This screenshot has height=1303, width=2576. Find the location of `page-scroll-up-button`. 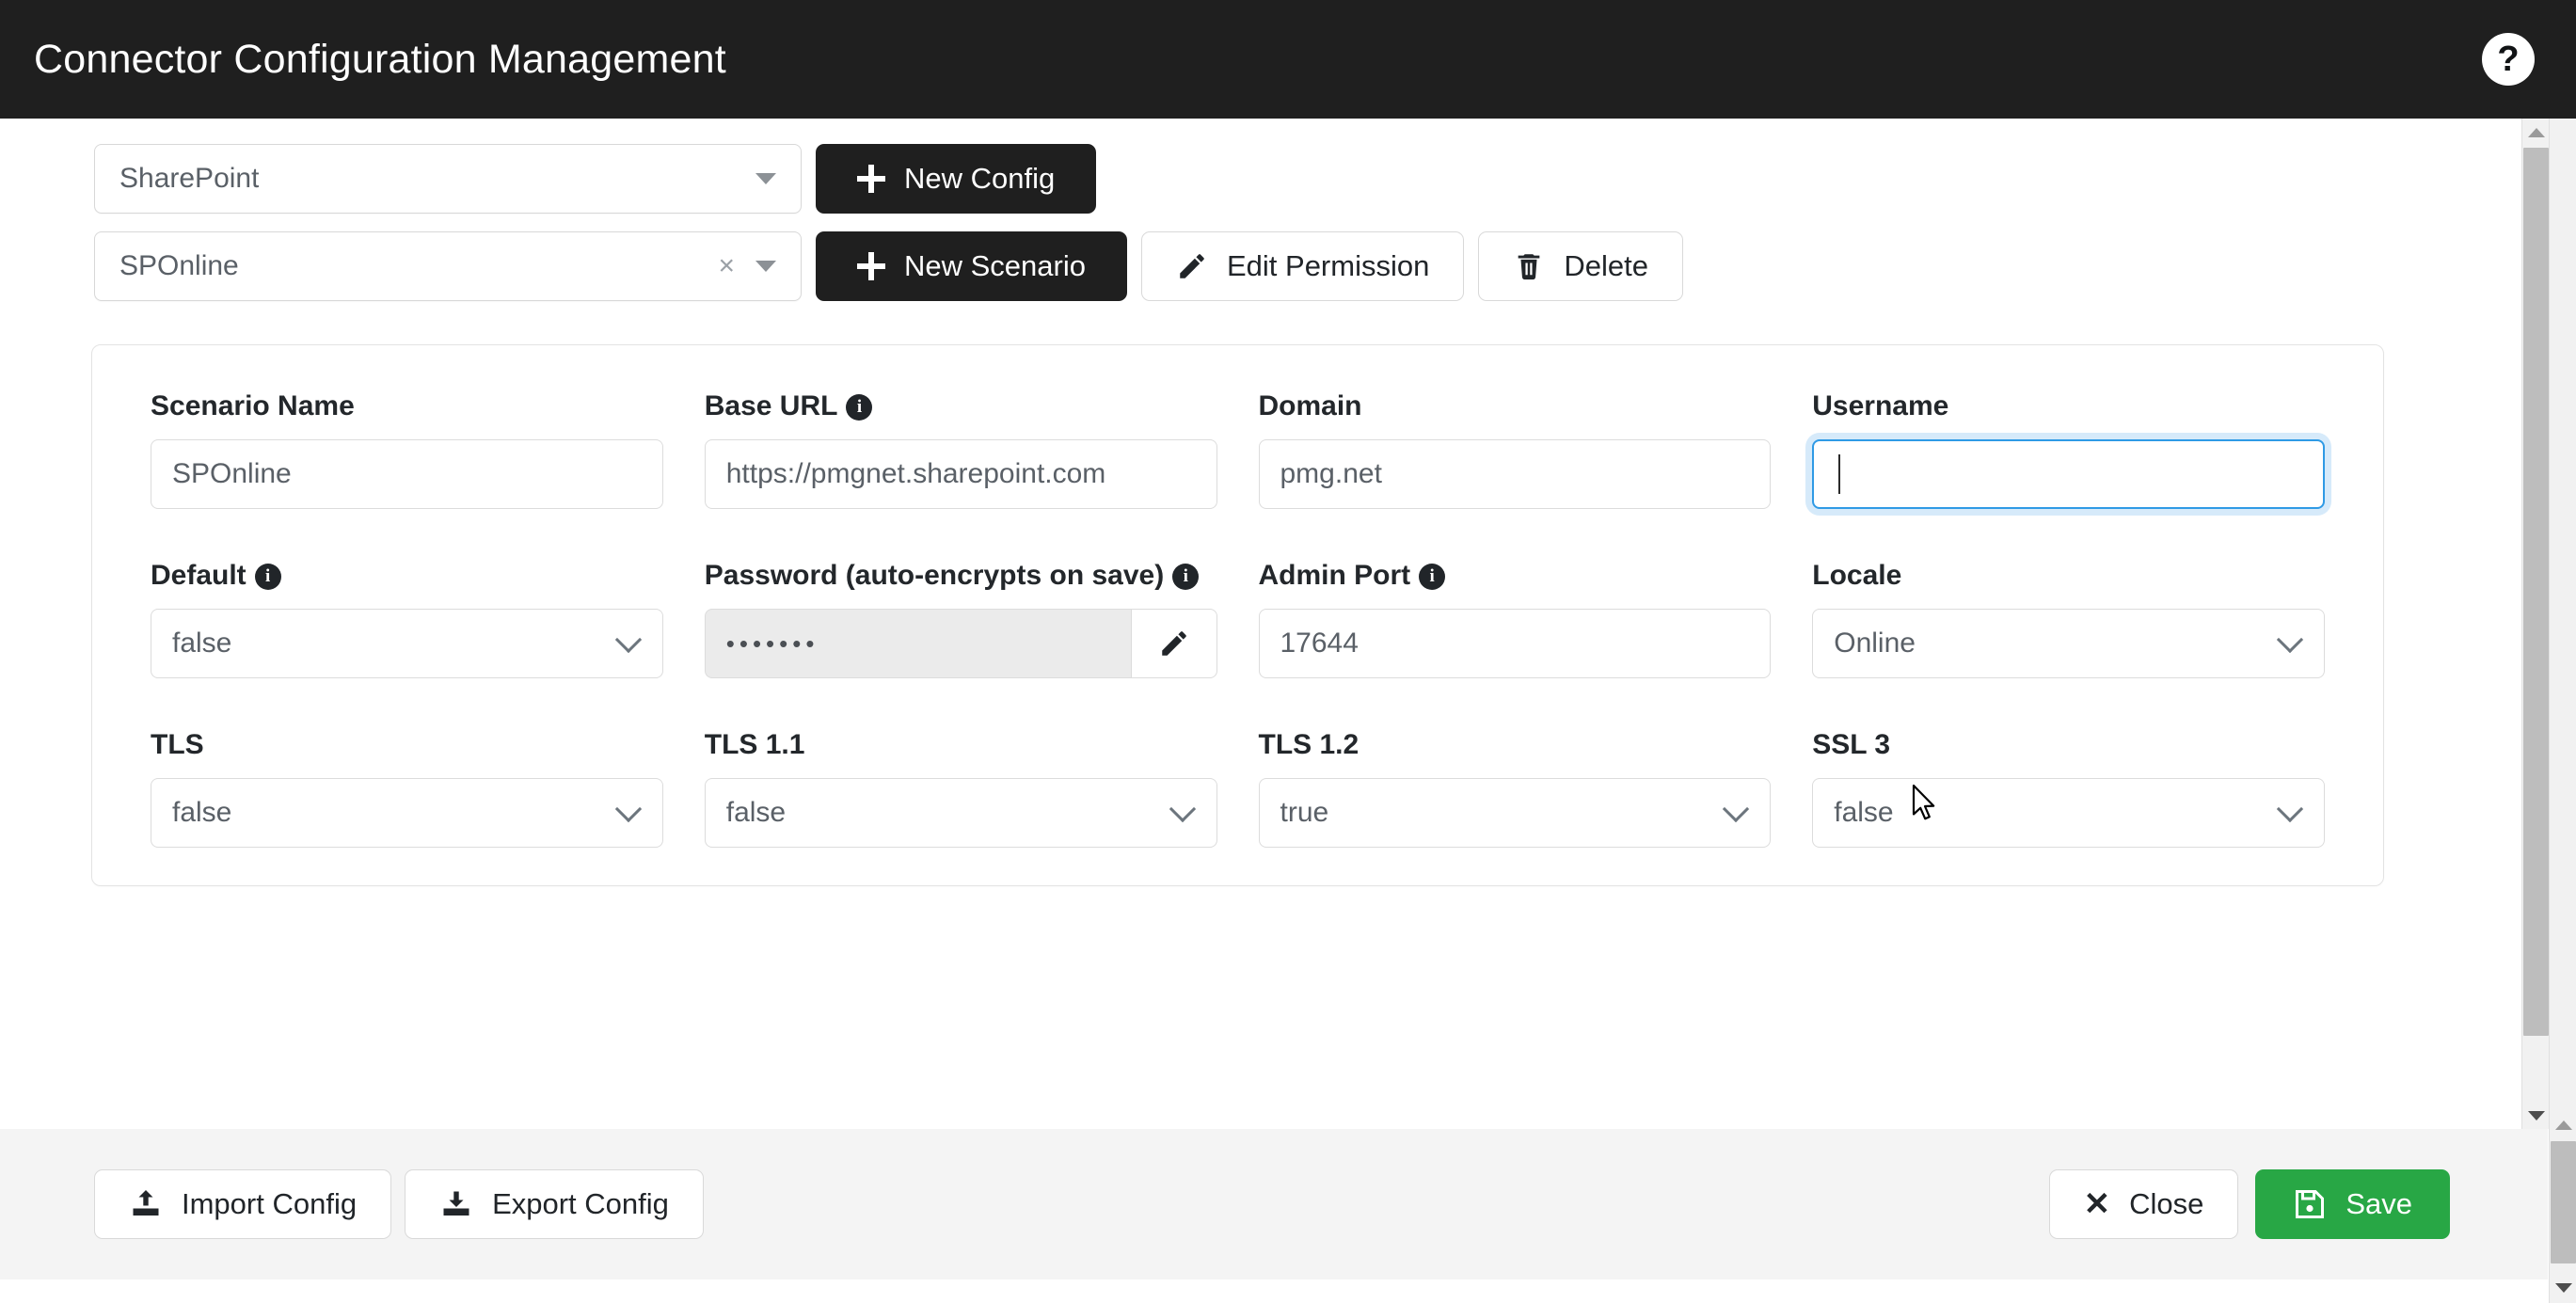

page-scroll-up-button is located at coordinates (2563, 1124).